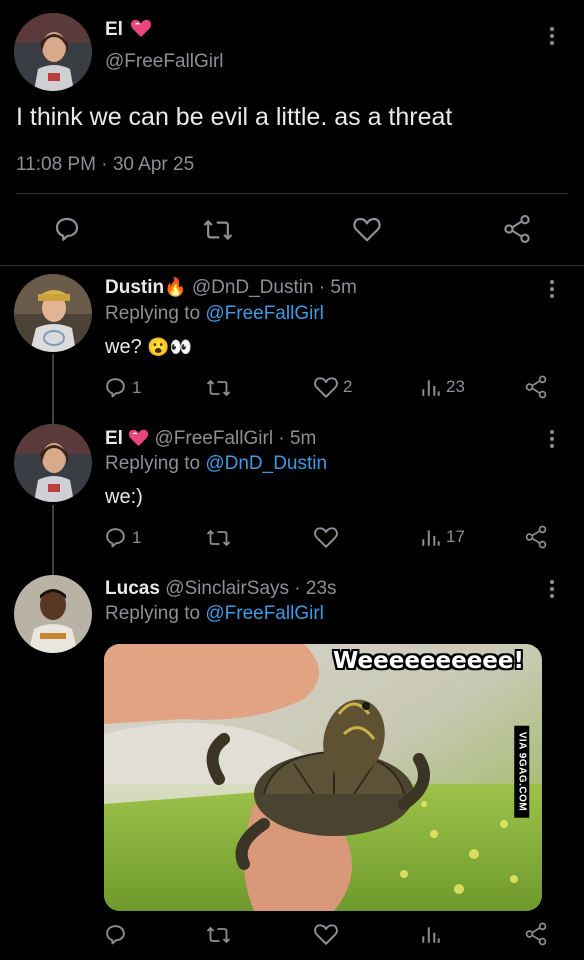 The image size is (584, 960). I want to click on author-name: Dustin, so click(134, 287).